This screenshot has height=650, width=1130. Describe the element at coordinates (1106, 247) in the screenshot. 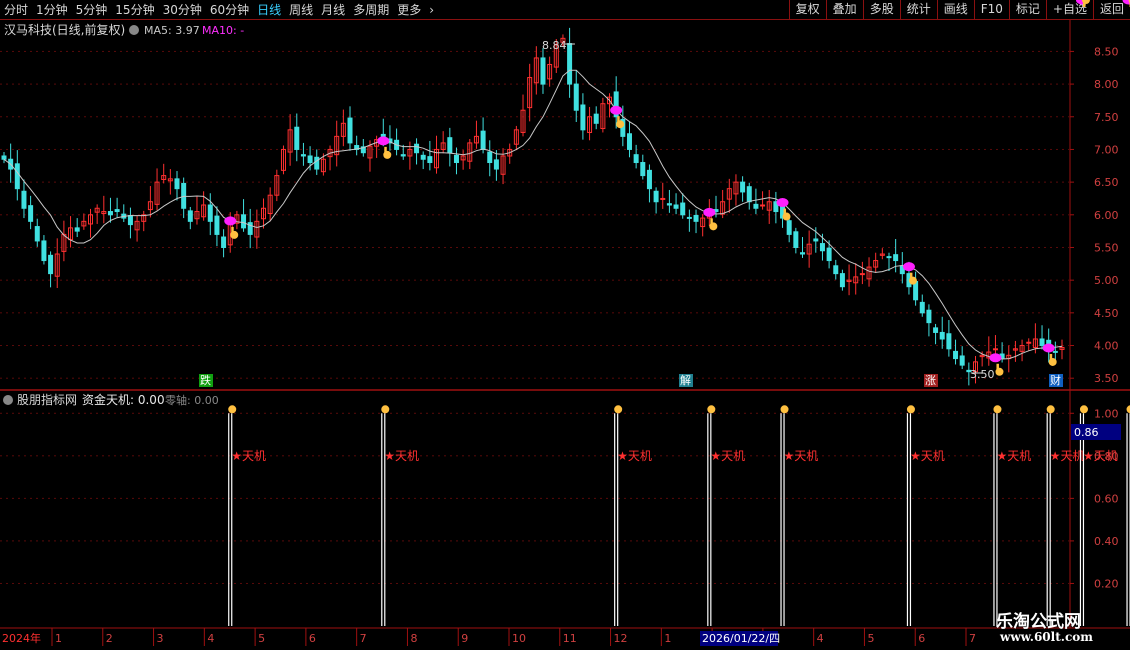

I see `price-tick-label: 5.50` at that location.